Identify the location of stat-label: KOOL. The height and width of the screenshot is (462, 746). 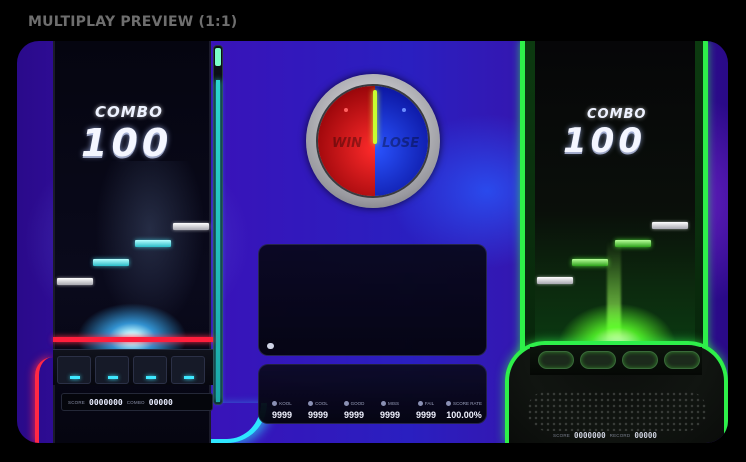
(285, 403).